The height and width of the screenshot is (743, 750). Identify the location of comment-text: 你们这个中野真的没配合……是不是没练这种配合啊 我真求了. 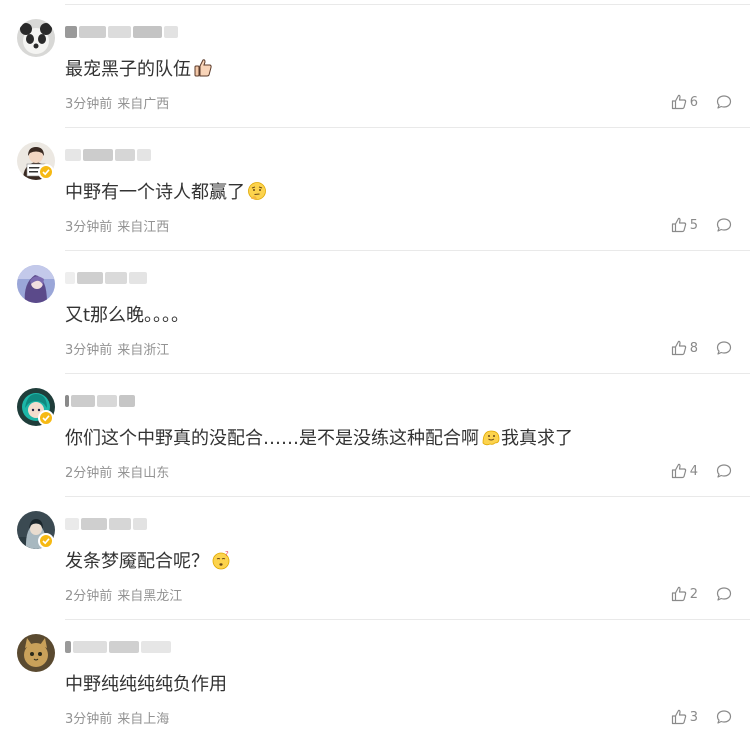
(319, 440).